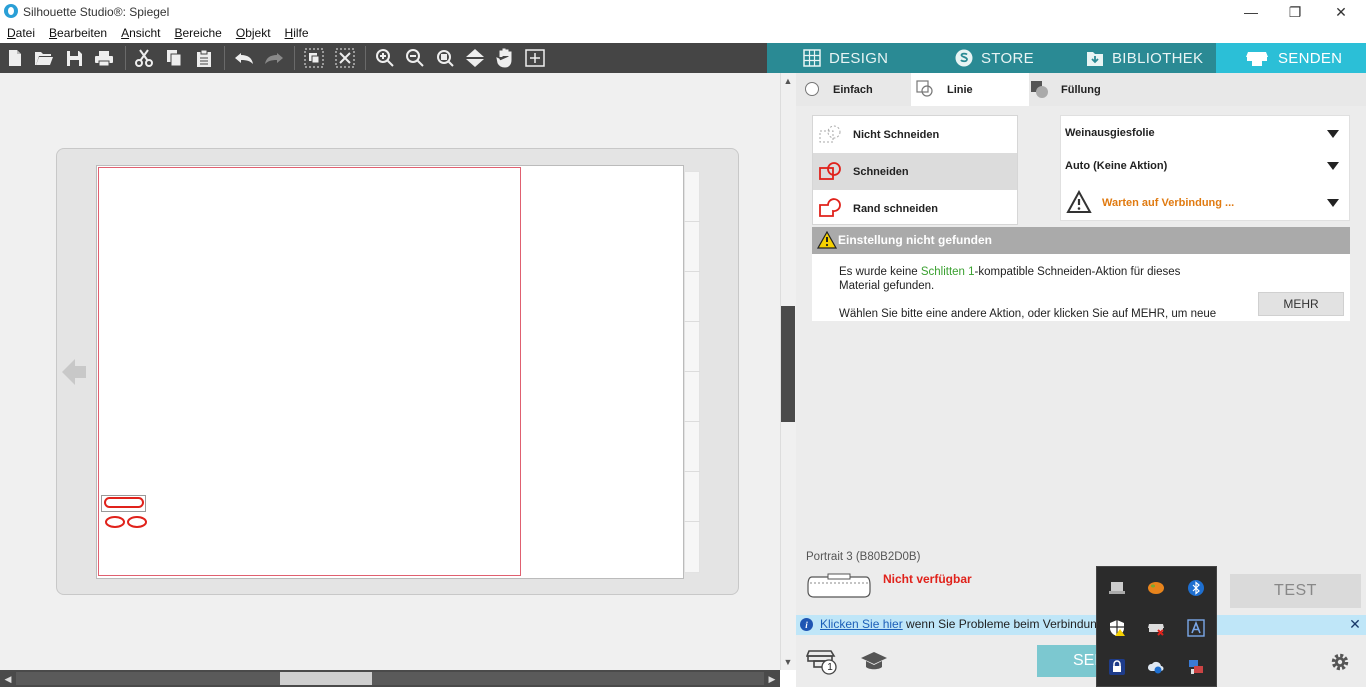  I want to click on print-icon, so click(104, 58).